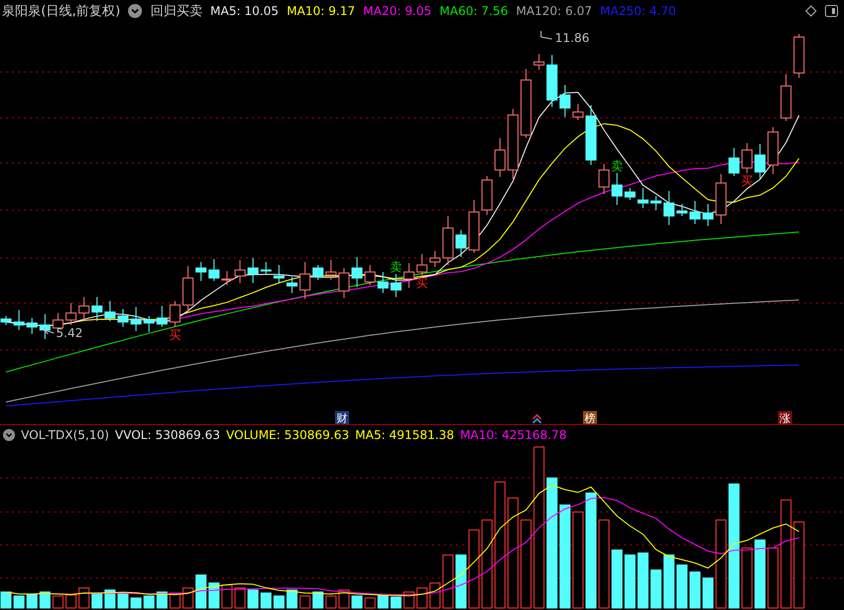 The width and height of the screenshot is (844, 610). Describe the element at coordinates (321, 11) in the screenshot. I see `ma-legend: MA10: 9.17` at that location.